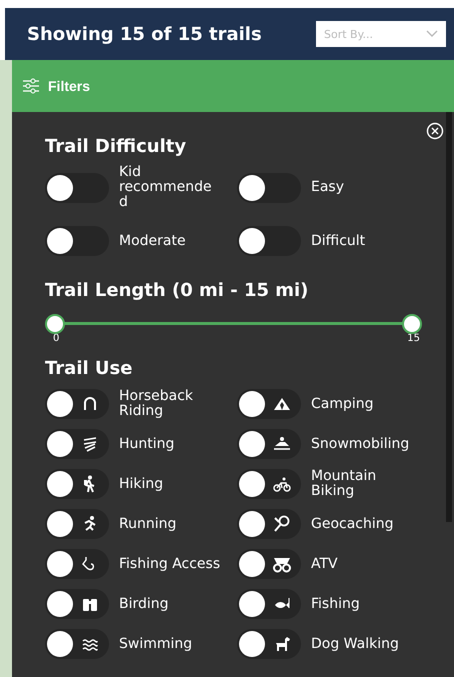 The height and width of the screenshot is (677, 454). Describe the element at coordinates (282, 484) in the screenshot. I see `bicycle-icon` at that location.